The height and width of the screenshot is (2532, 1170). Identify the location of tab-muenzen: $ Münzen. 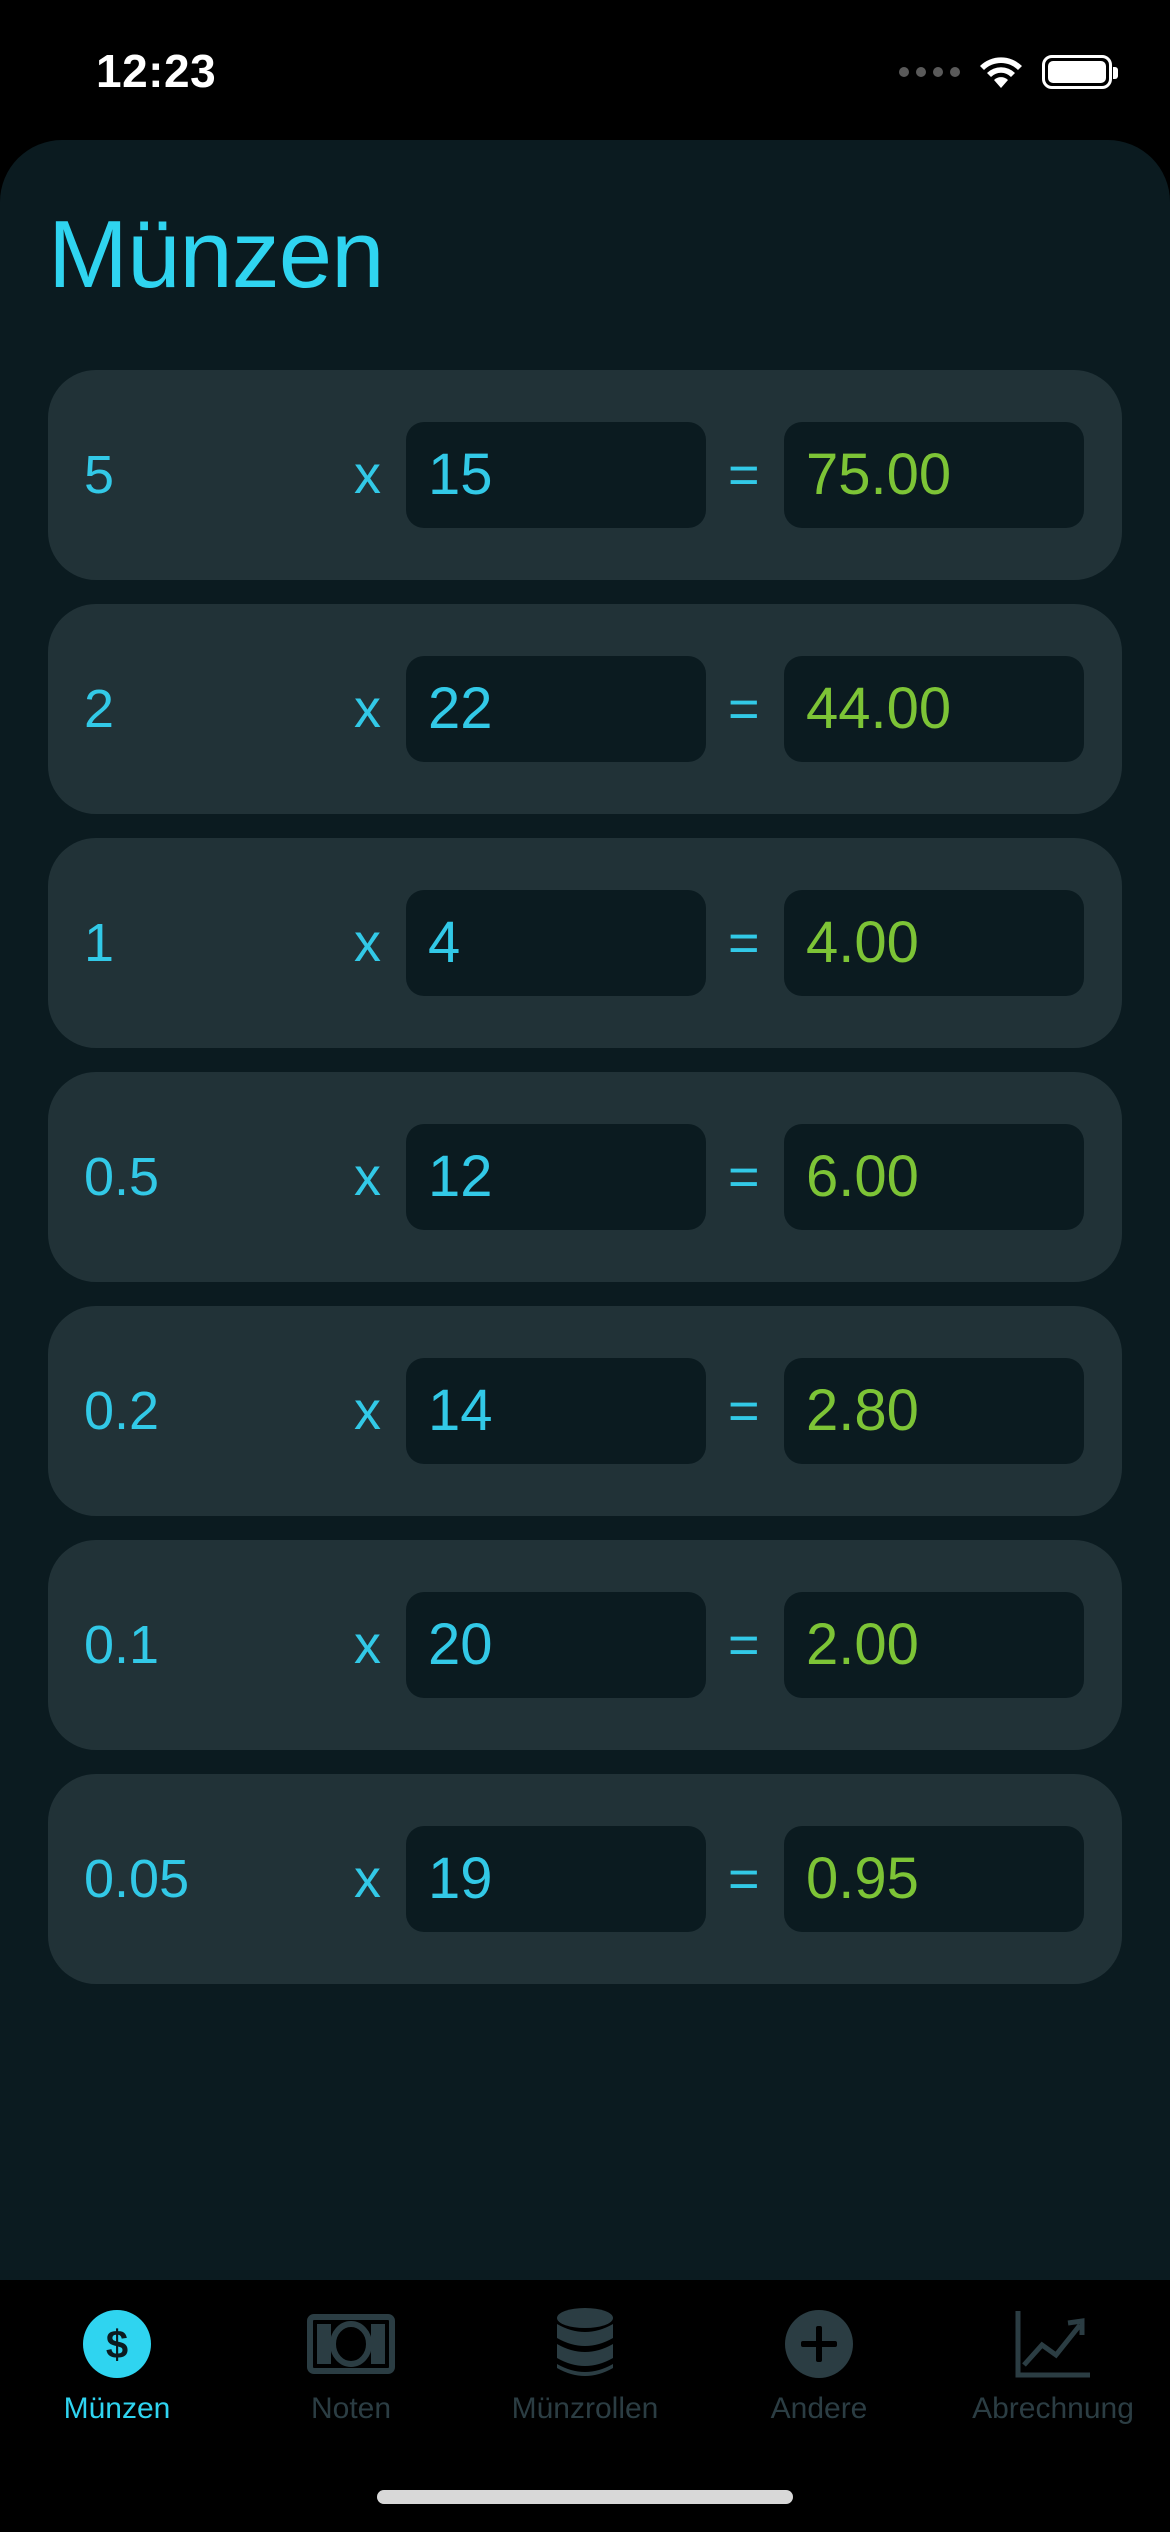
(117, 2379).